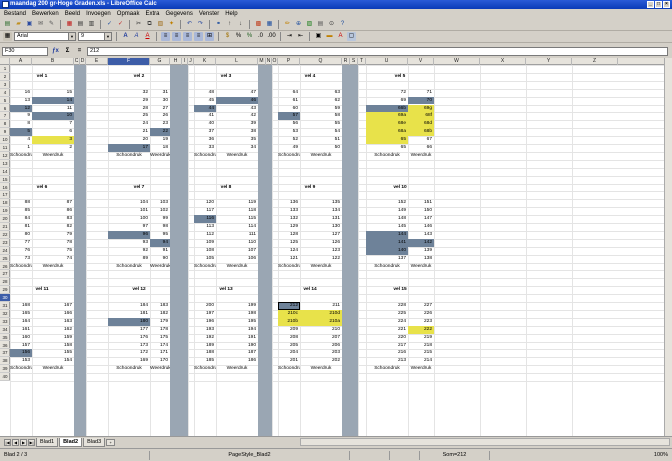 The width and height of the screenshot is (672, 461). I want to click on cell-page-number: 210c, so click(289, 313).